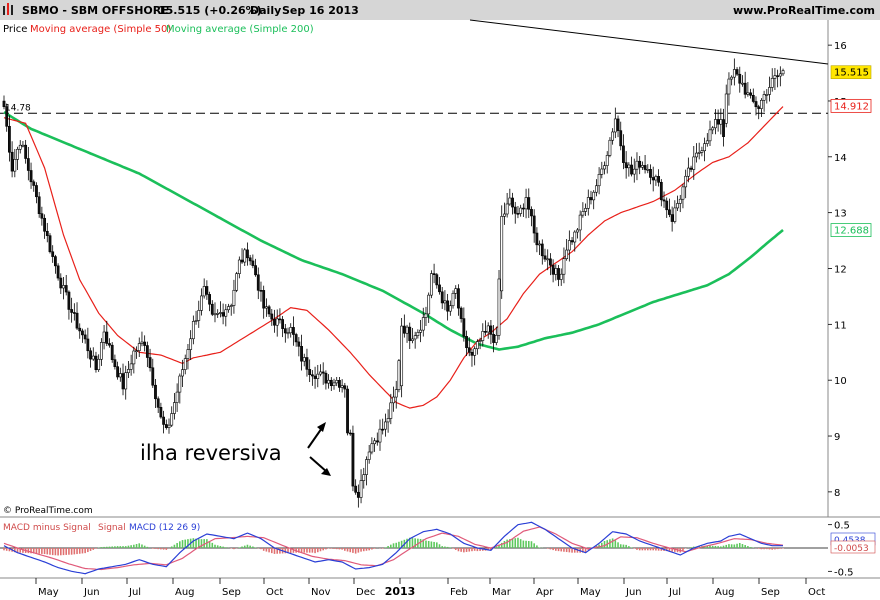 Image resolution: width=880 pixels, height=600 pixels. What do you see at coordinates (164, 528) in the screenshot?
I see `macd-legend-macd: MACD (12 26 9)` at bounding box center [164, 528].